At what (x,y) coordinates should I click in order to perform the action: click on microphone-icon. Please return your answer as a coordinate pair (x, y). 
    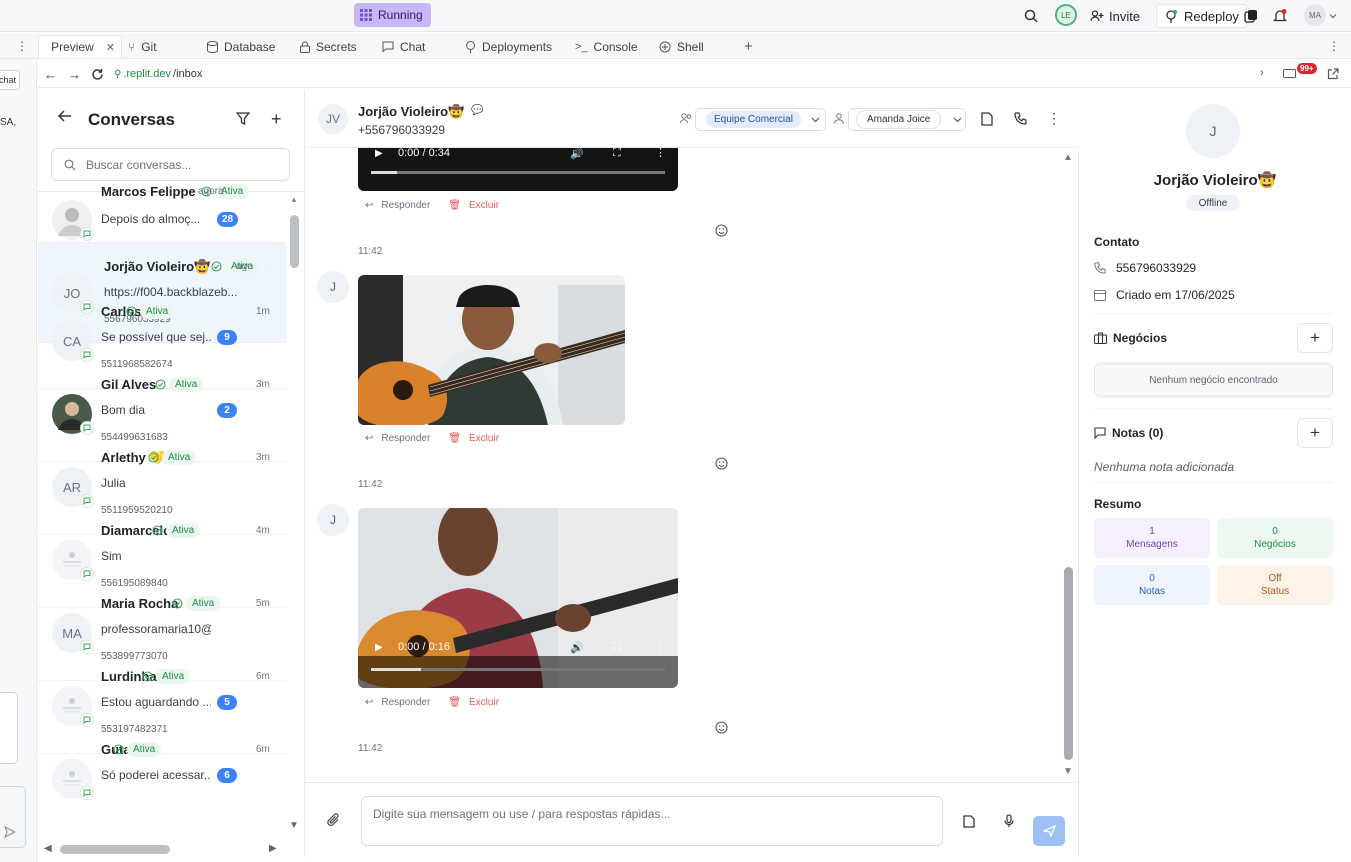
    Looking at the image, I should click on (1009, 821).